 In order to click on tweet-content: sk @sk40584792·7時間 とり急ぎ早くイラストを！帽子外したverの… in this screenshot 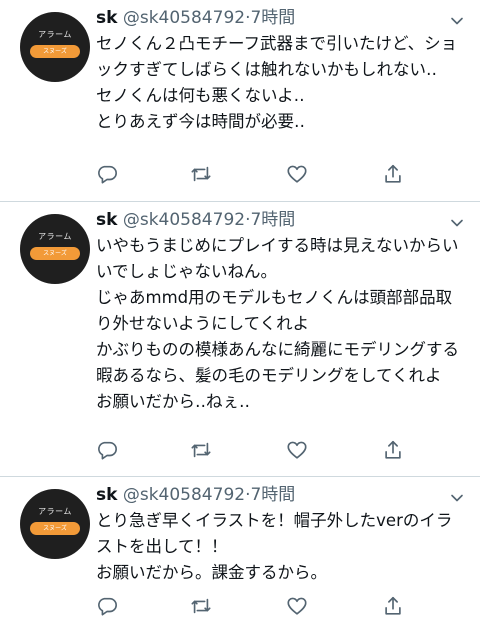, I will do `click(282, 534)`.